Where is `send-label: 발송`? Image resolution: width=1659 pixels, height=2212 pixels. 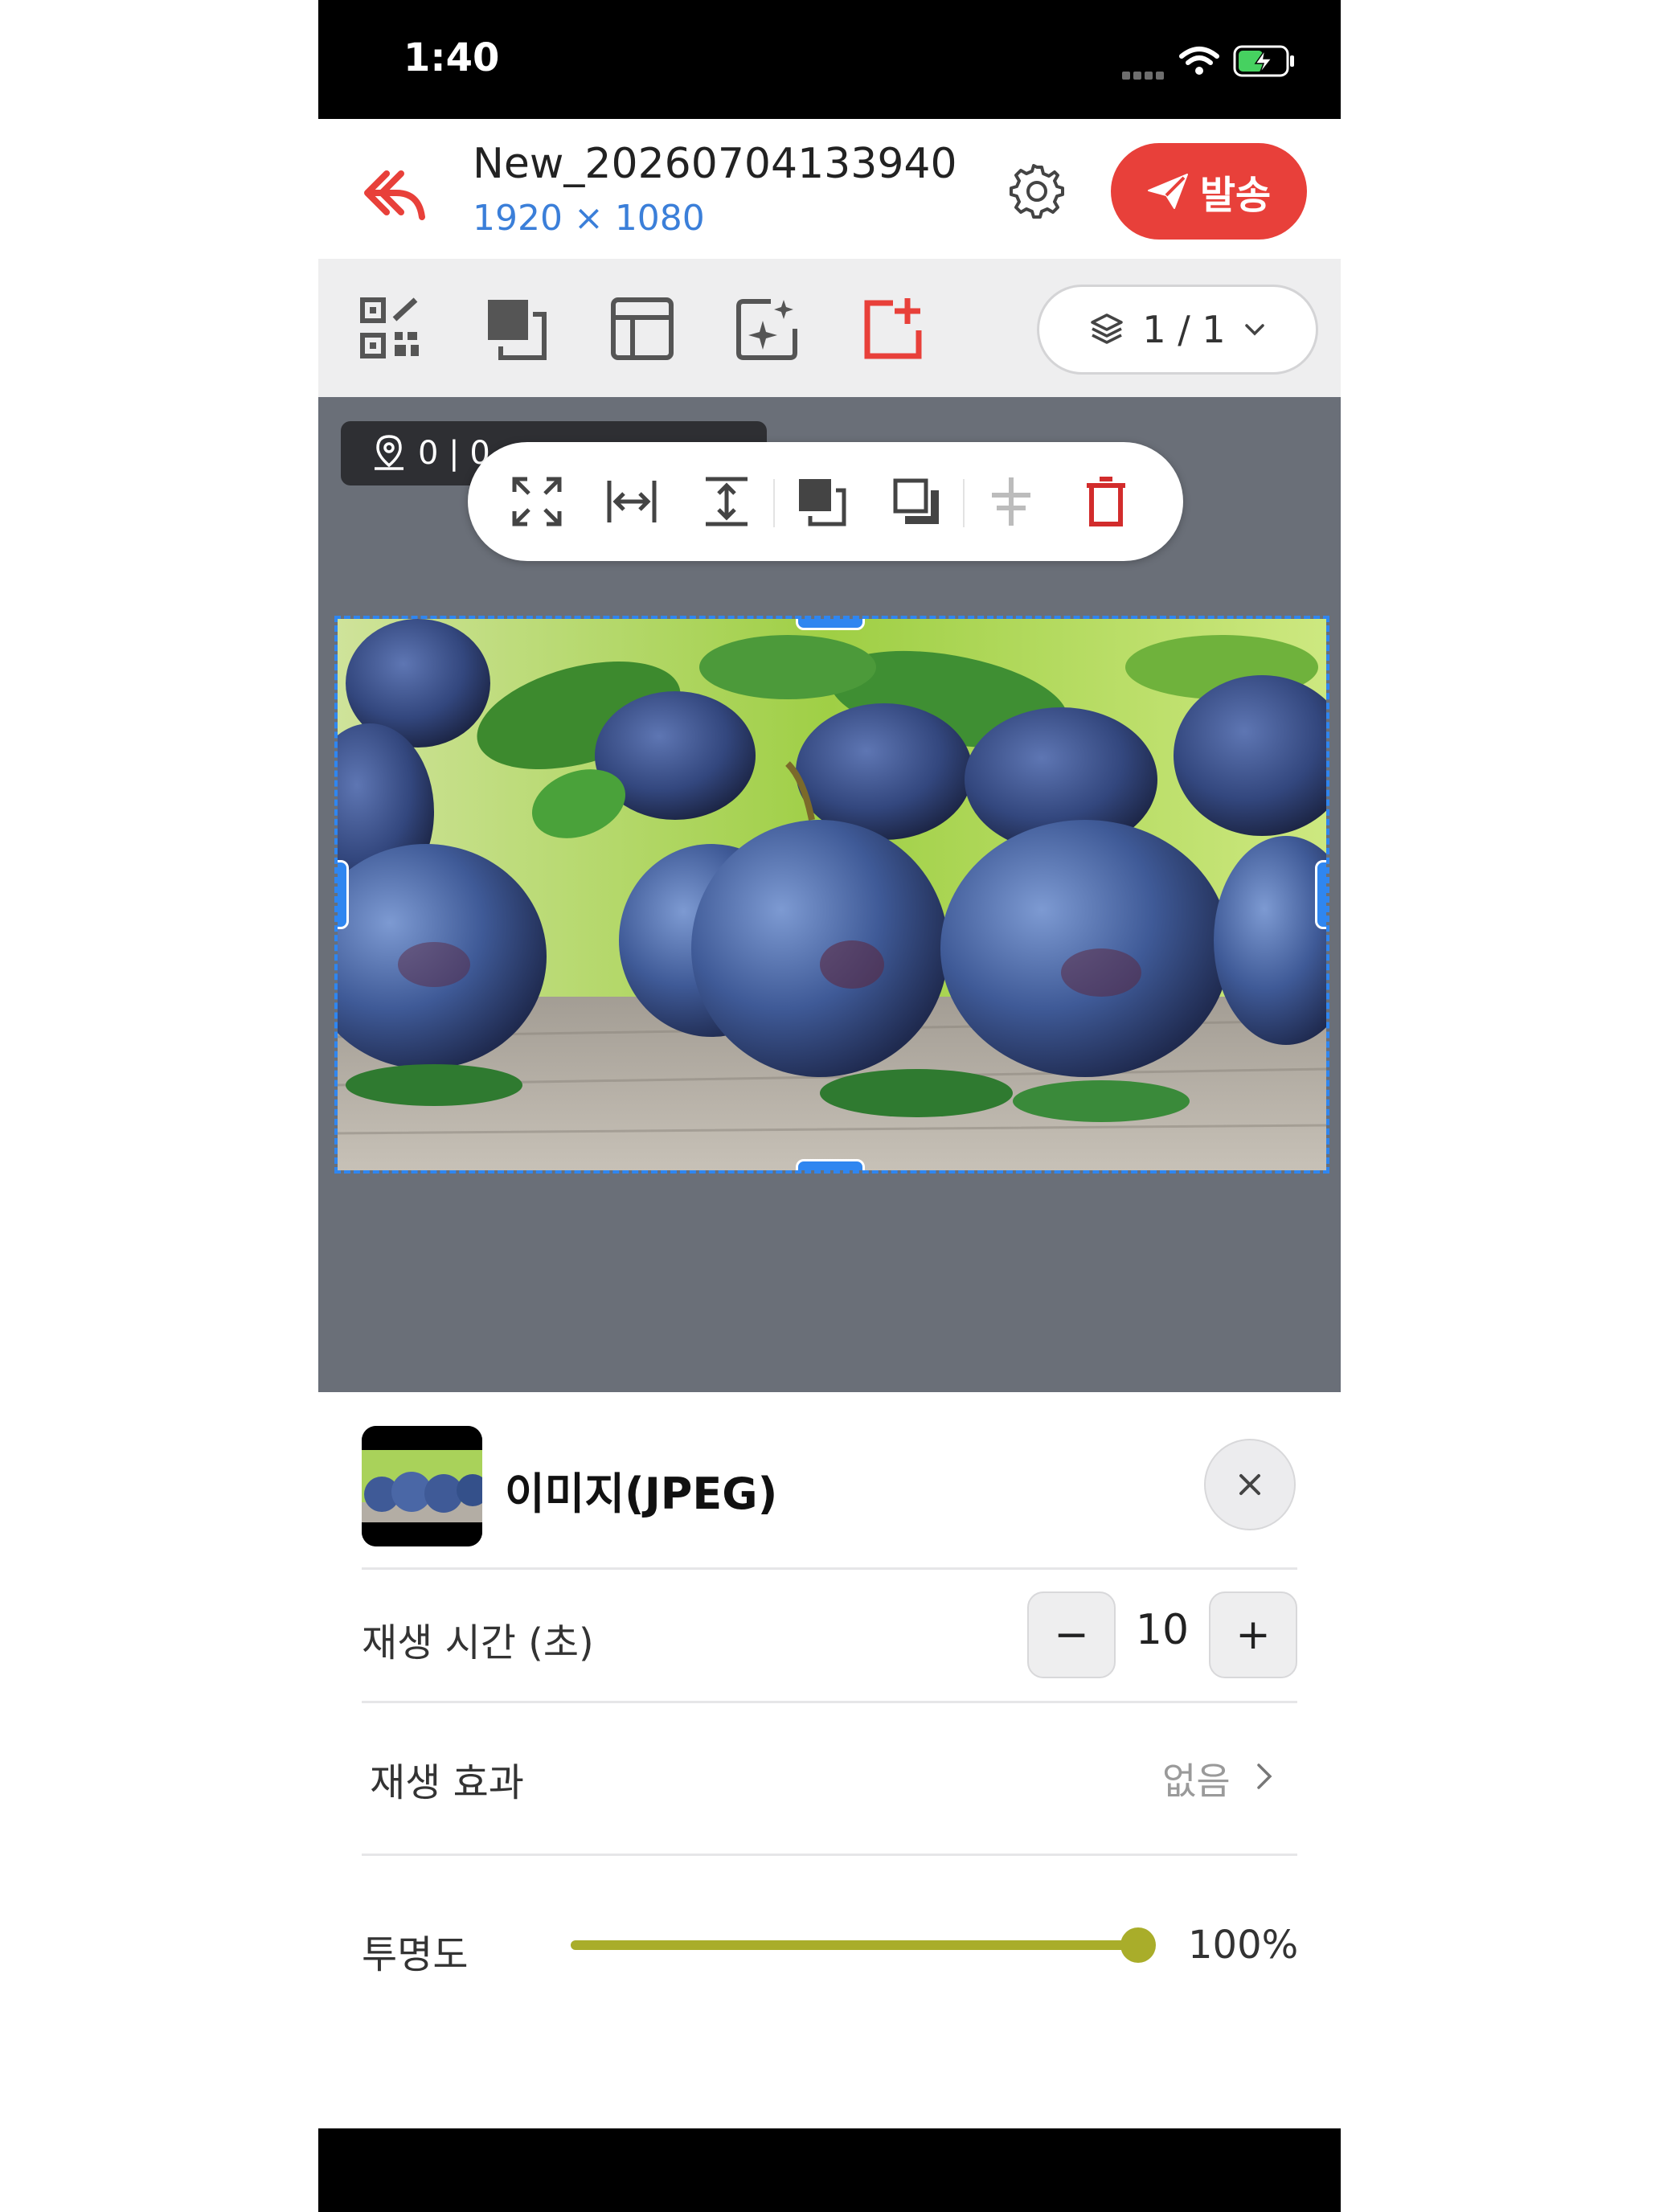 send-label: 발송 is located at coordinates (1235, 195).